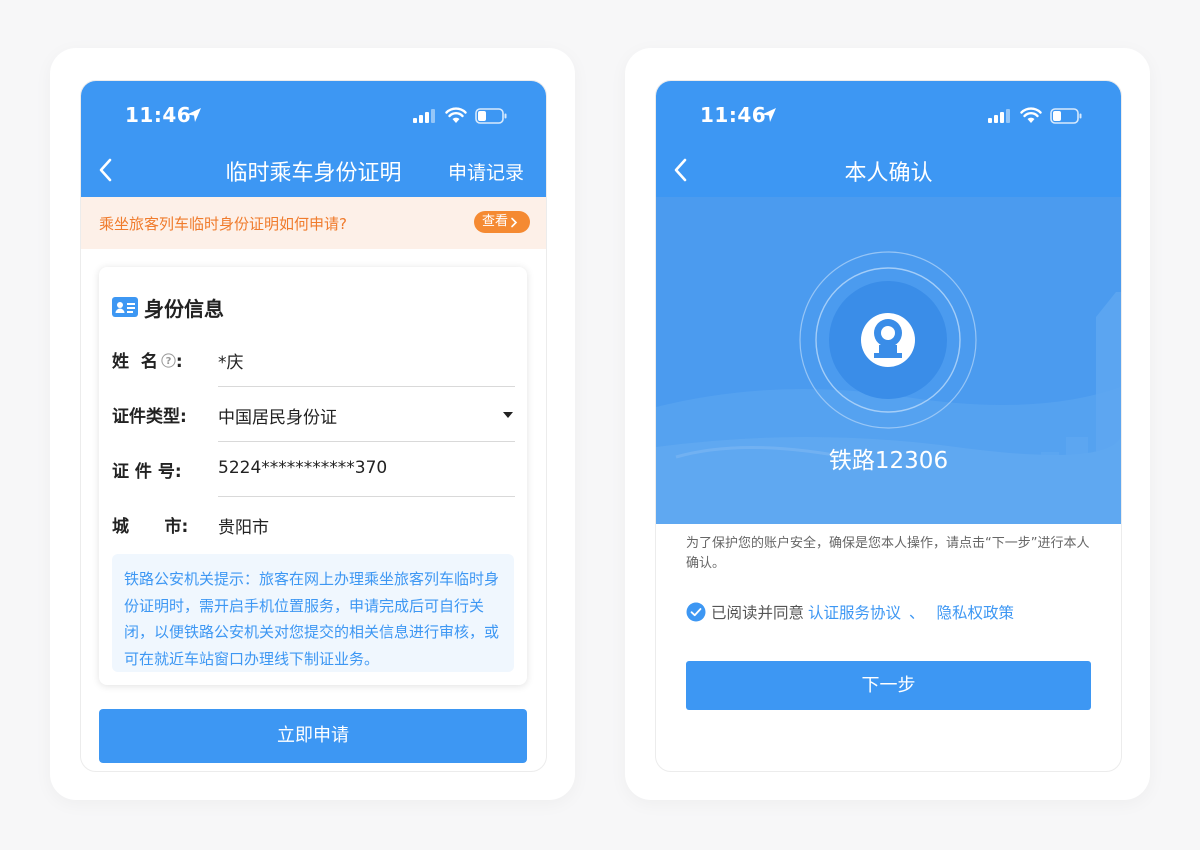 The width and height of the screenshot is (1200, 850). What do you see at coordinates (149, 417) in the screenshot?
I see `id-type-label: 证件类型:` at bounding box center [149, 417].